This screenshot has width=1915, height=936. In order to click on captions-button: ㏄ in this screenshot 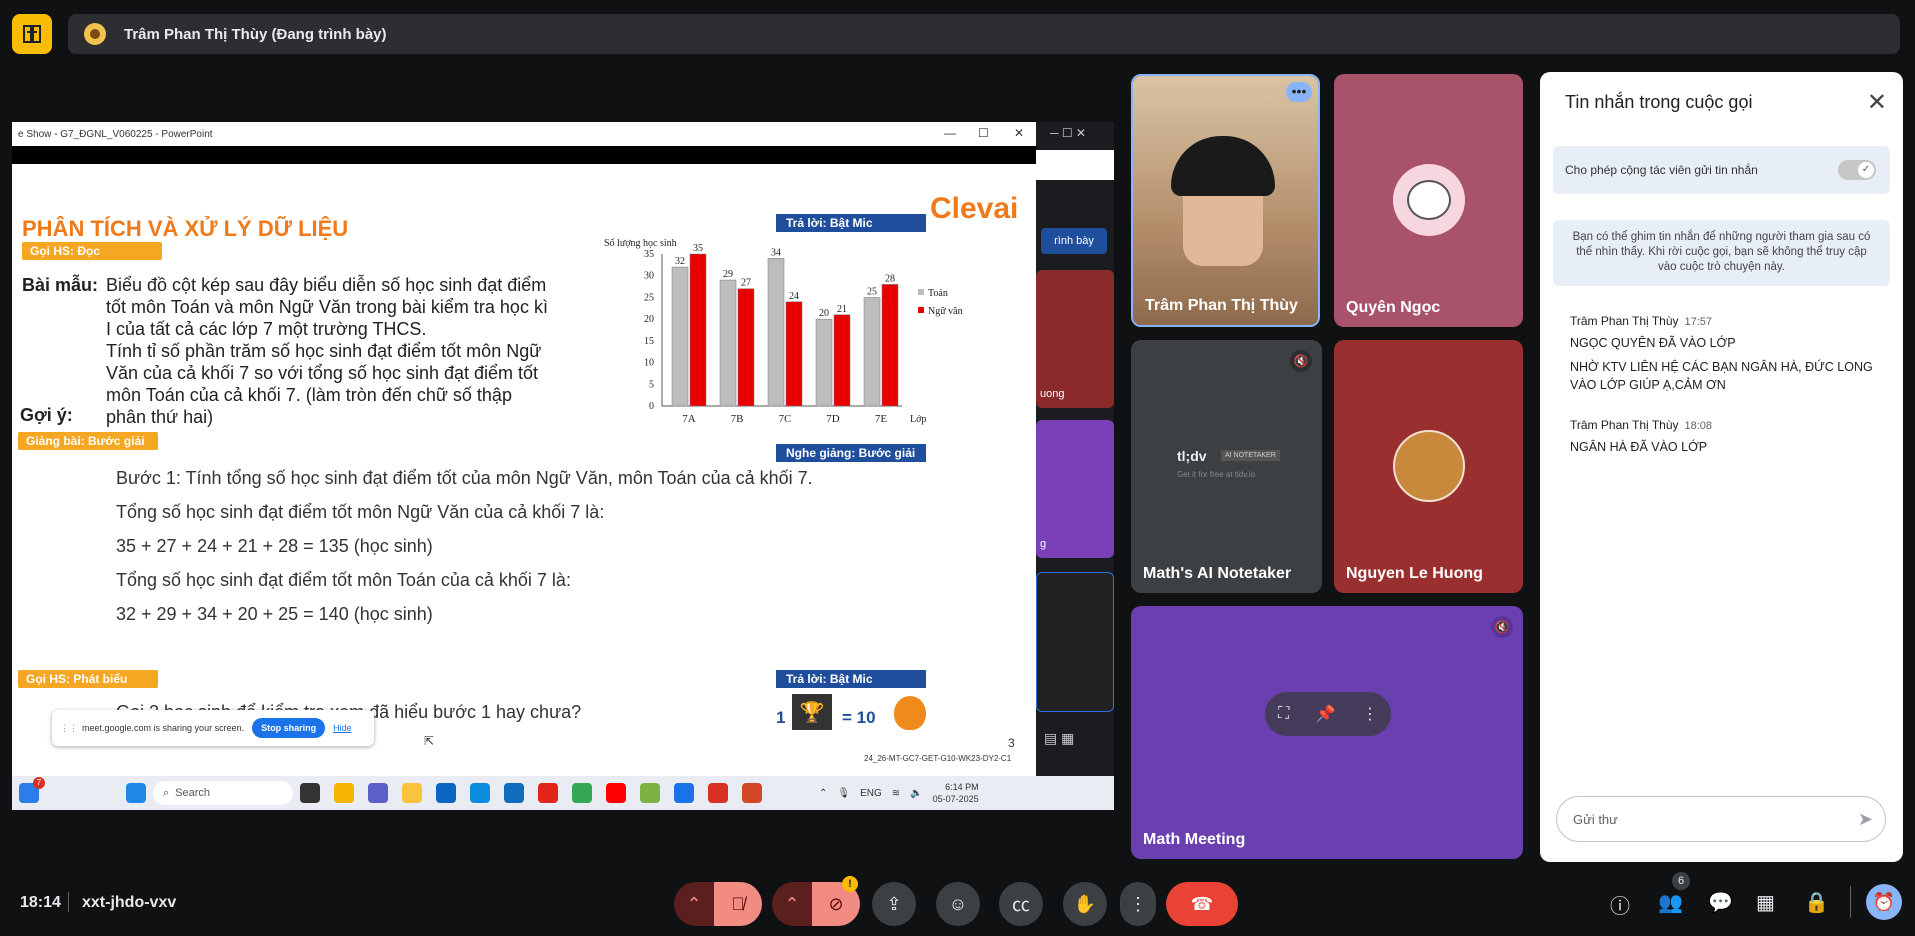, I will do `click(1021, 904)`.